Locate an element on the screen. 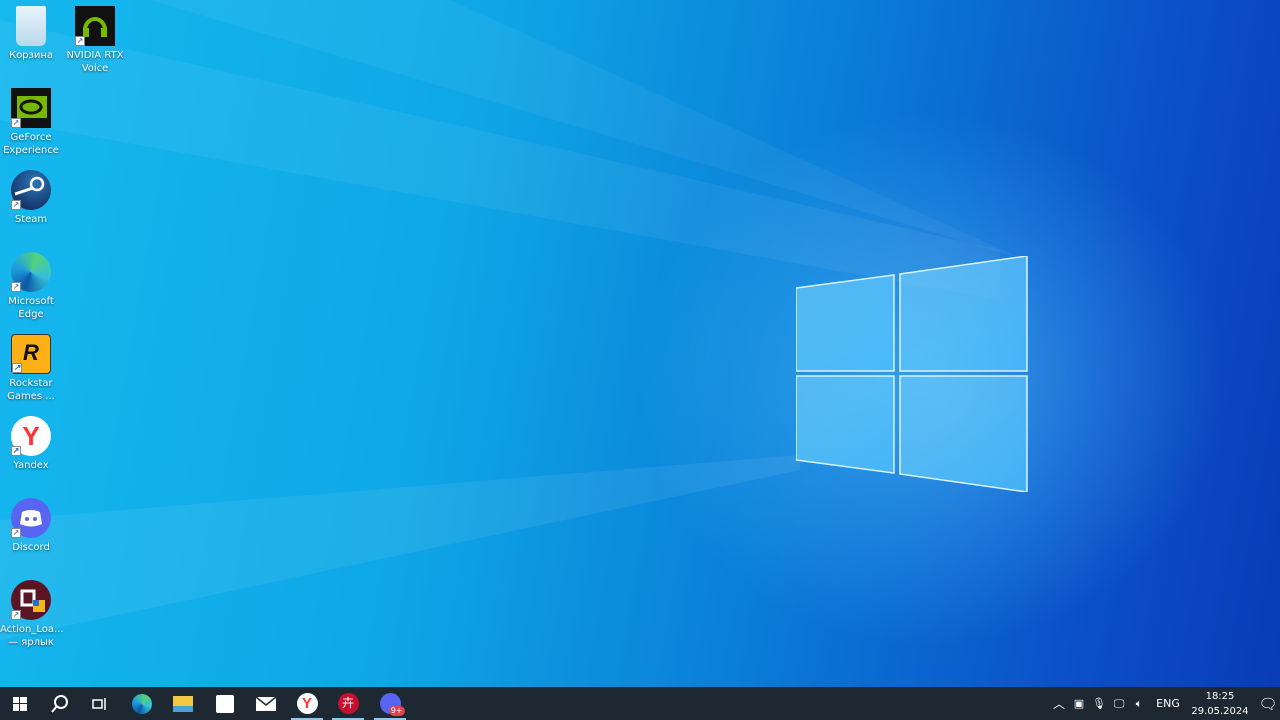  clock: 18:25 29.05.2024 is located at coordinates (1220, 704).